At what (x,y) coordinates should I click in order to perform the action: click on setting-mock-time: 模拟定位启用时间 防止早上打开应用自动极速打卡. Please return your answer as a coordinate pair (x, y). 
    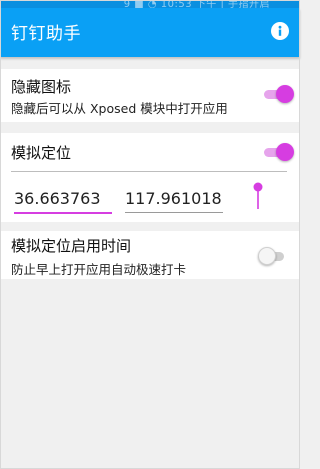
    Looking at the image, I should click on (150, 255).